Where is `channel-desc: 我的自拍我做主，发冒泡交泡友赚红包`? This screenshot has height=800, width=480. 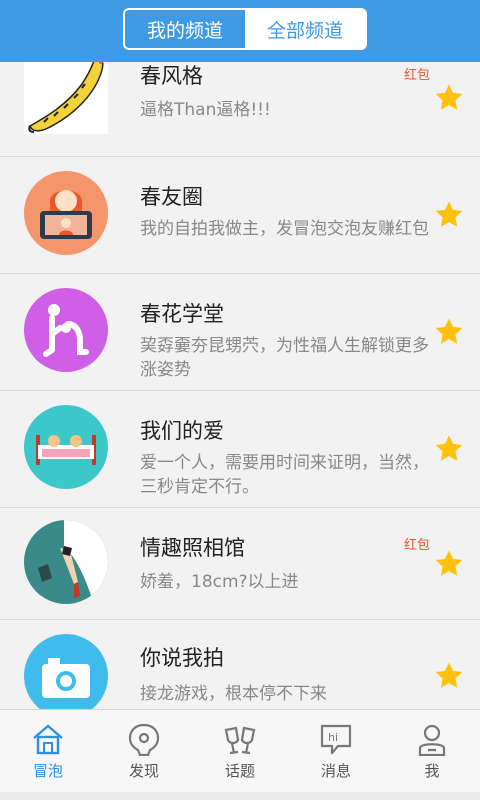
channel-desc: 我的自拍我做主，发冒泡交泡友赚红包 is located at coordinates (284, 229).